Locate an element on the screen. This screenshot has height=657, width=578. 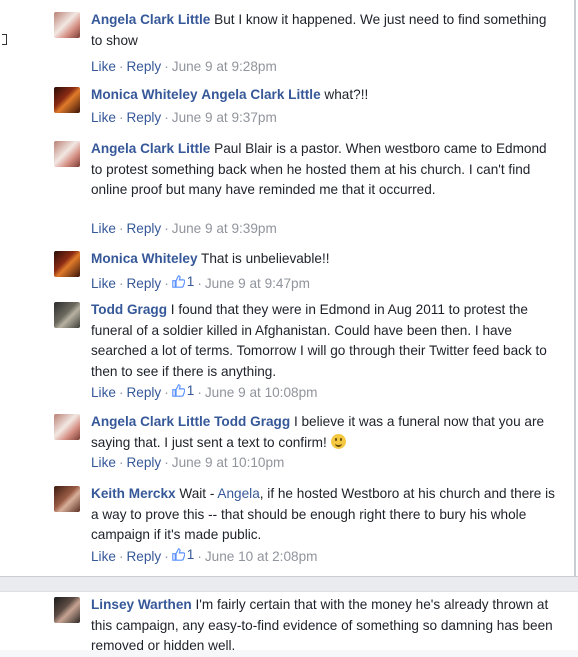
mention-link: Todd Gragg is located at coordinates (252, 421).